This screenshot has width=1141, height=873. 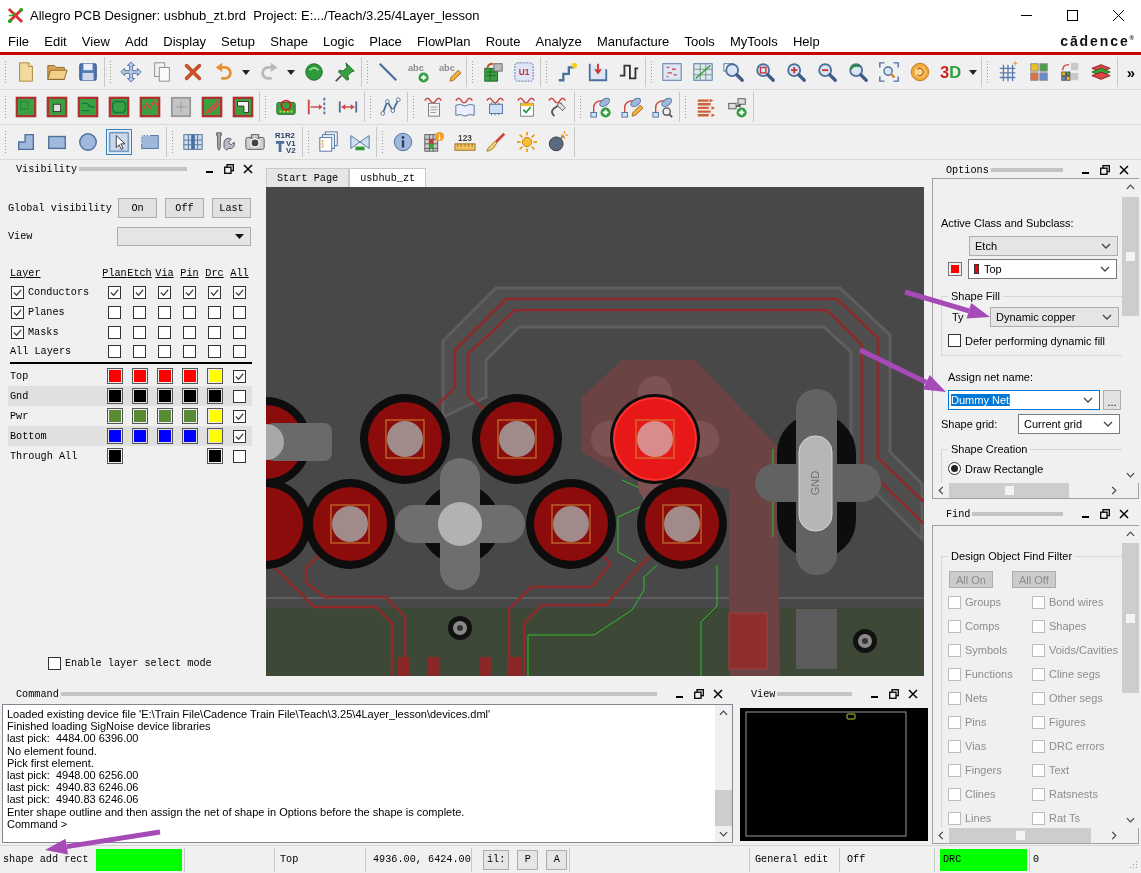 I want to click on pointer-icon, so click(x=118, y=142).